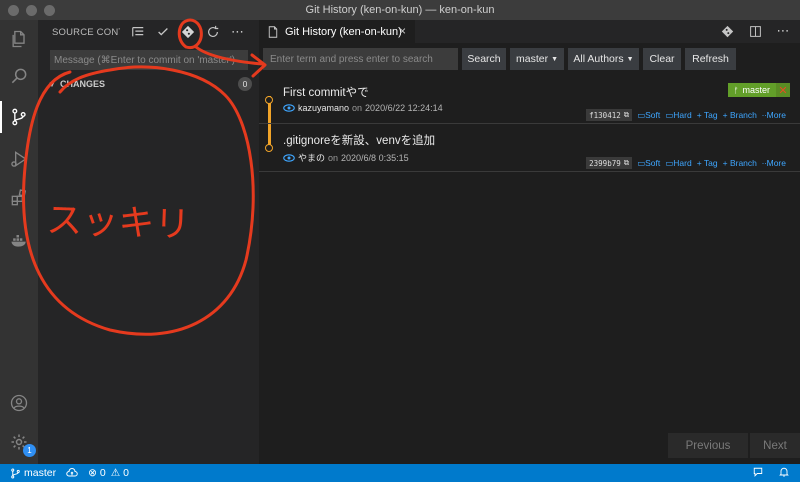 This screenshot has width=800, height=482. Describe the element at coordinates (758, 473) in the screenshot. I see `feedback-icon` at that location.